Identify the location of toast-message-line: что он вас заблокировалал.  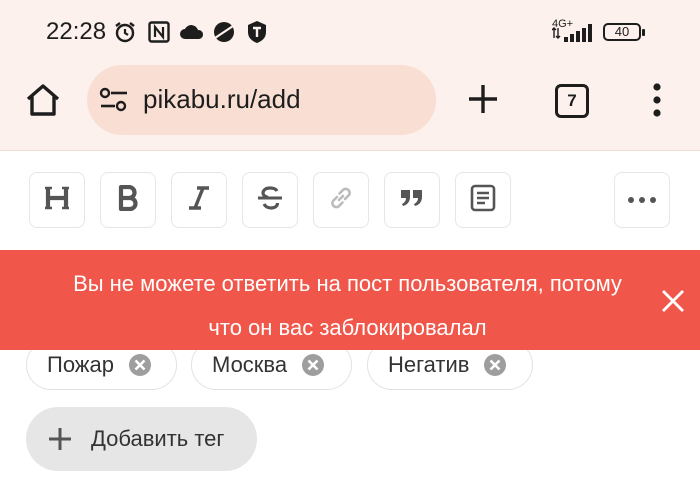
(347, 327).